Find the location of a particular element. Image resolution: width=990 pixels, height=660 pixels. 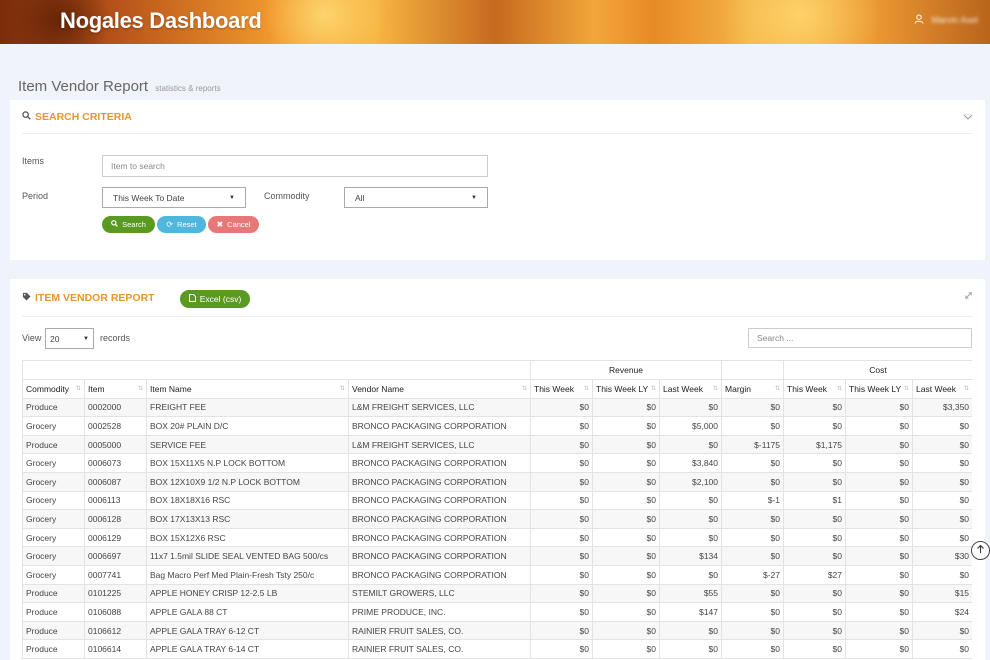

page-size-select: 20 ▼ is located at coordinates (69, 338).